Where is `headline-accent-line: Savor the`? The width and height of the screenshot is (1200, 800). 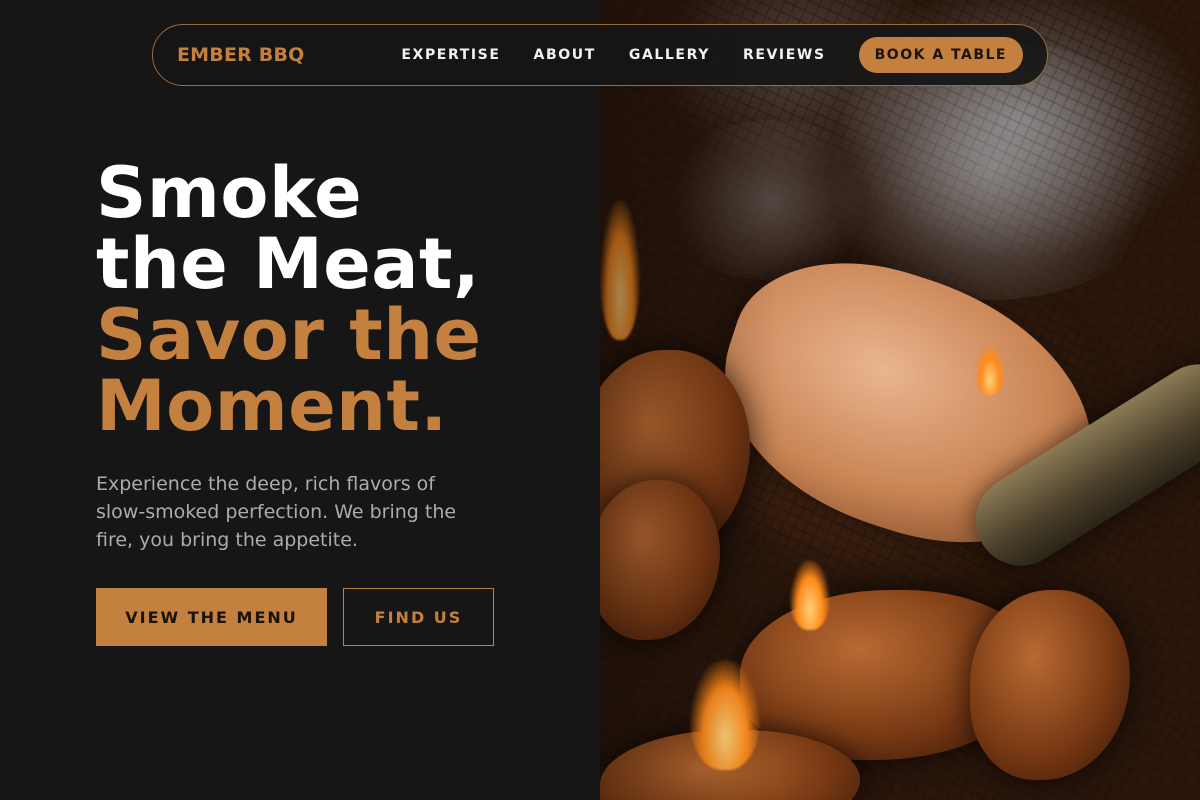
headline-accent-line: Savor the is located at coordinates (289, 335).